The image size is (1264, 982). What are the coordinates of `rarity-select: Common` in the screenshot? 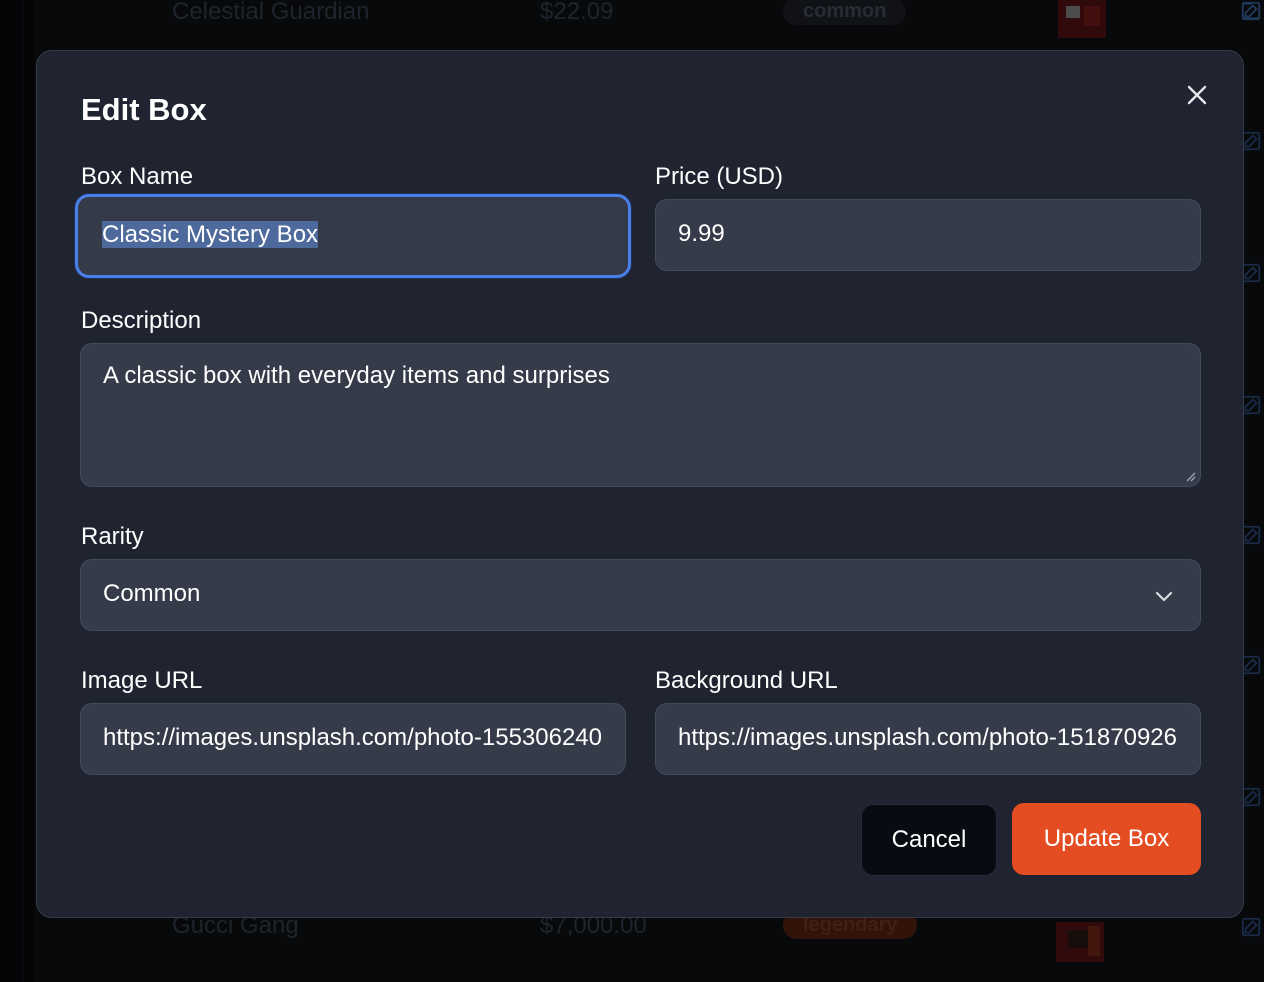 It's located at (640, 595).